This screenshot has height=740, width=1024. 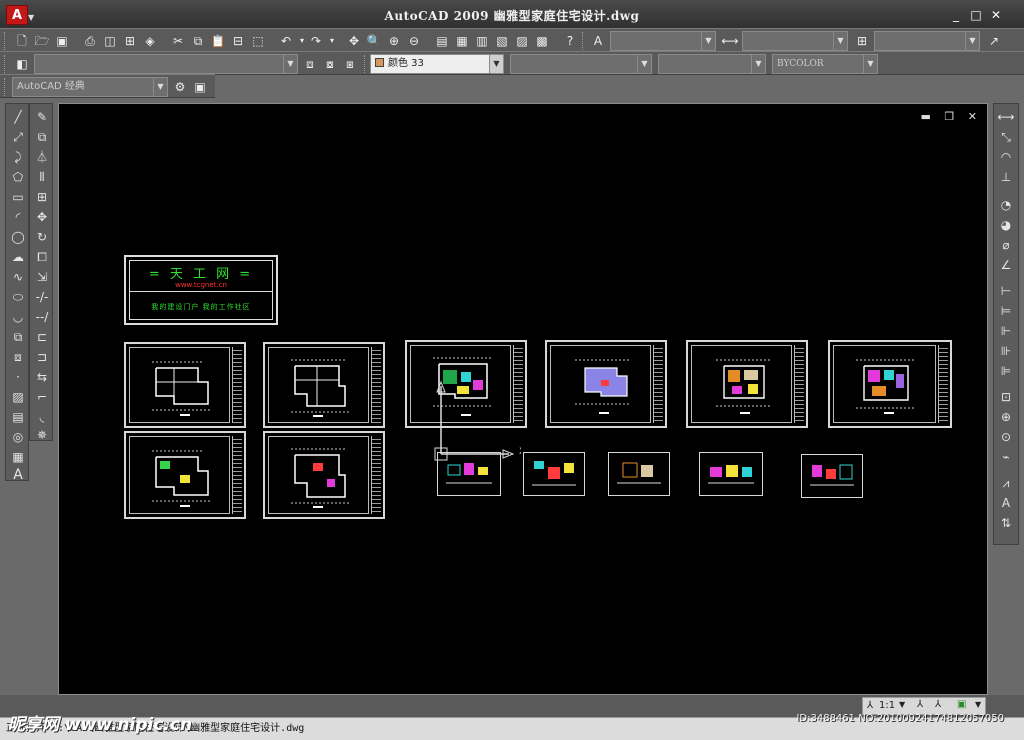 What do you see at coordinates (926, 116) in the screenshot?
I see `drawing-minimize-button: ▬` at bounding box center [926, 116].